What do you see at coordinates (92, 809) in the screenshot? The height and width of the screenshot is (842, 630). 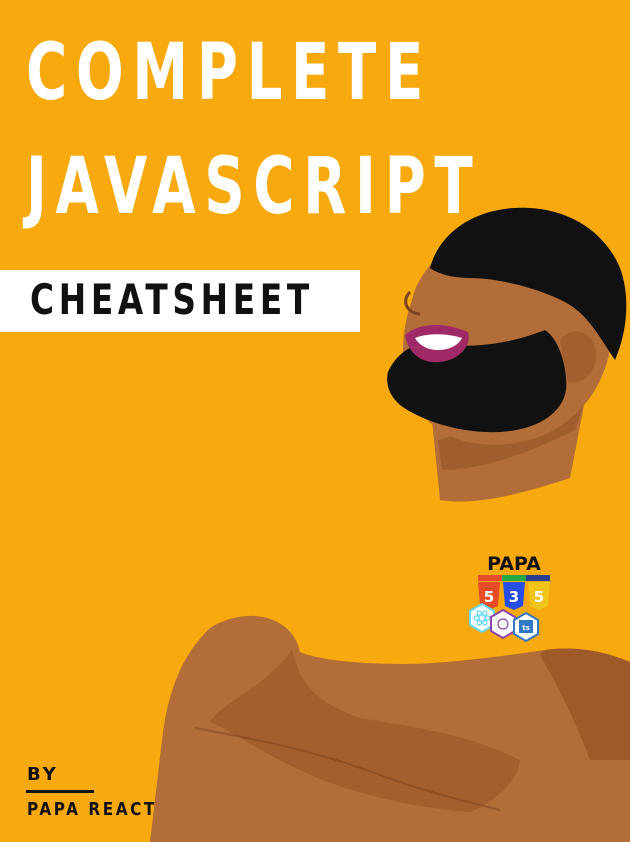 I see `author-name: PAPA REACT` at bounding box center [92, 809].